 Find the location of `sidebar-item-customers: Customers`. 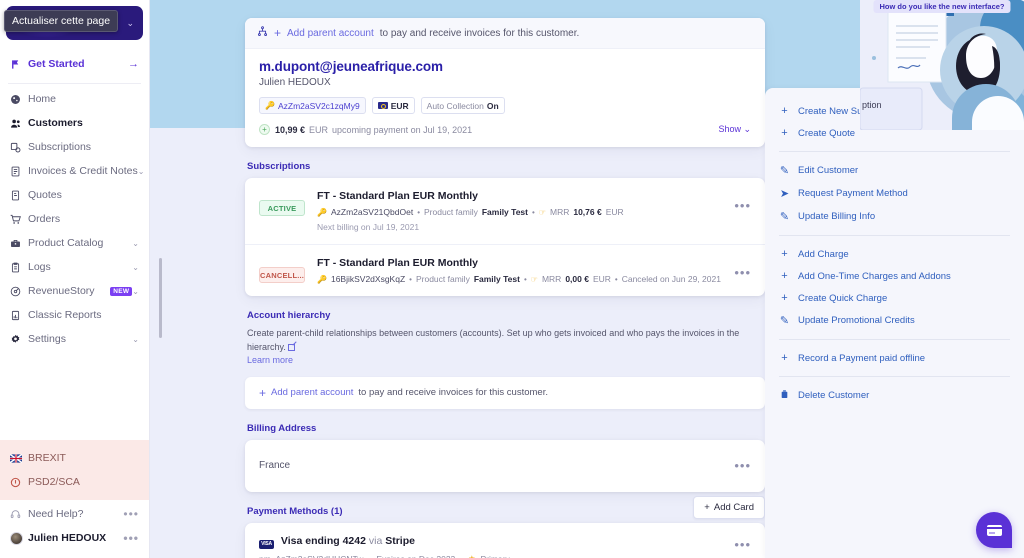

sidebar-item-customers: Customers is located at coordinates (74, 123).